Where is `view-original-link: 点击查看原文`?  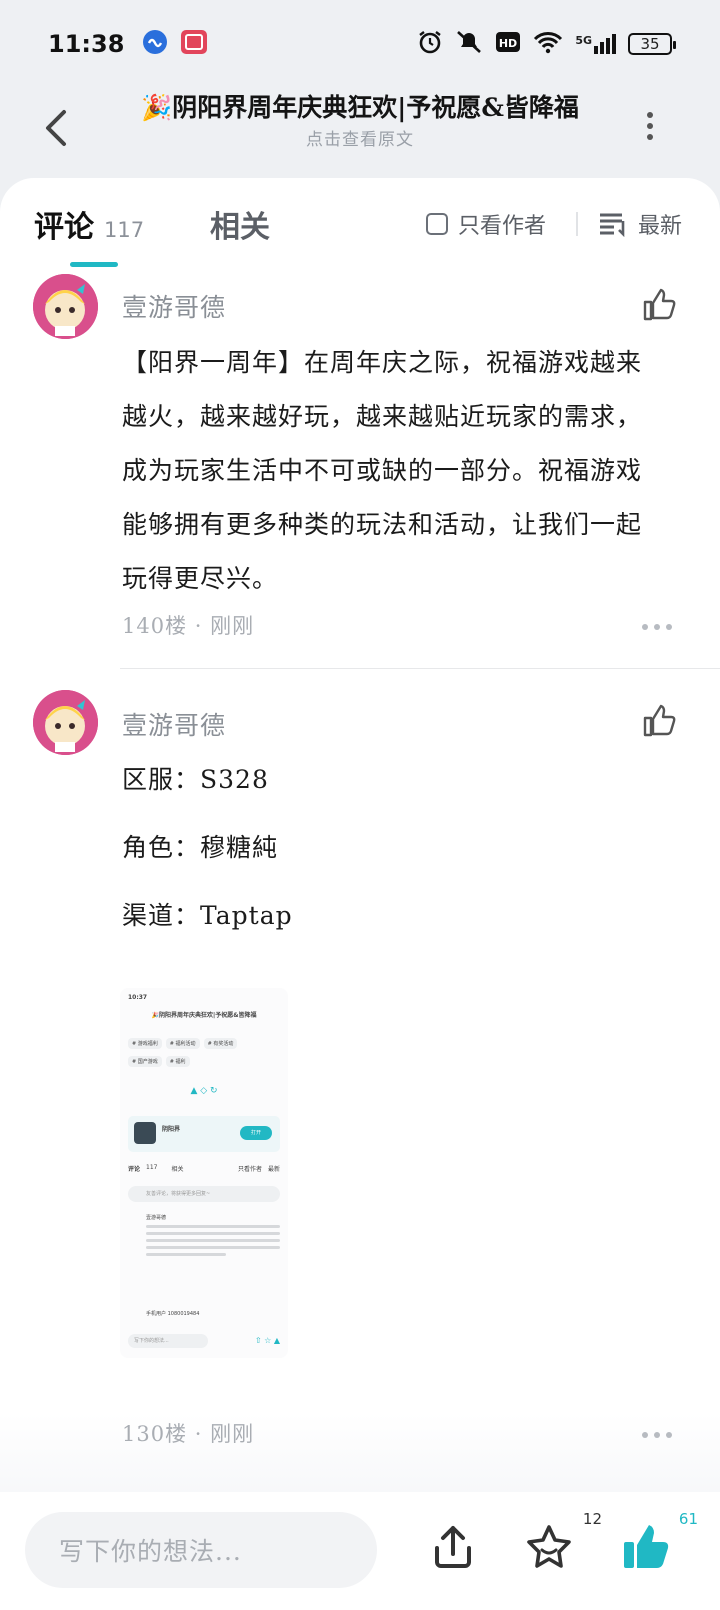
view-original-link: 点击查看原文 is located at coordinates (360, 140).